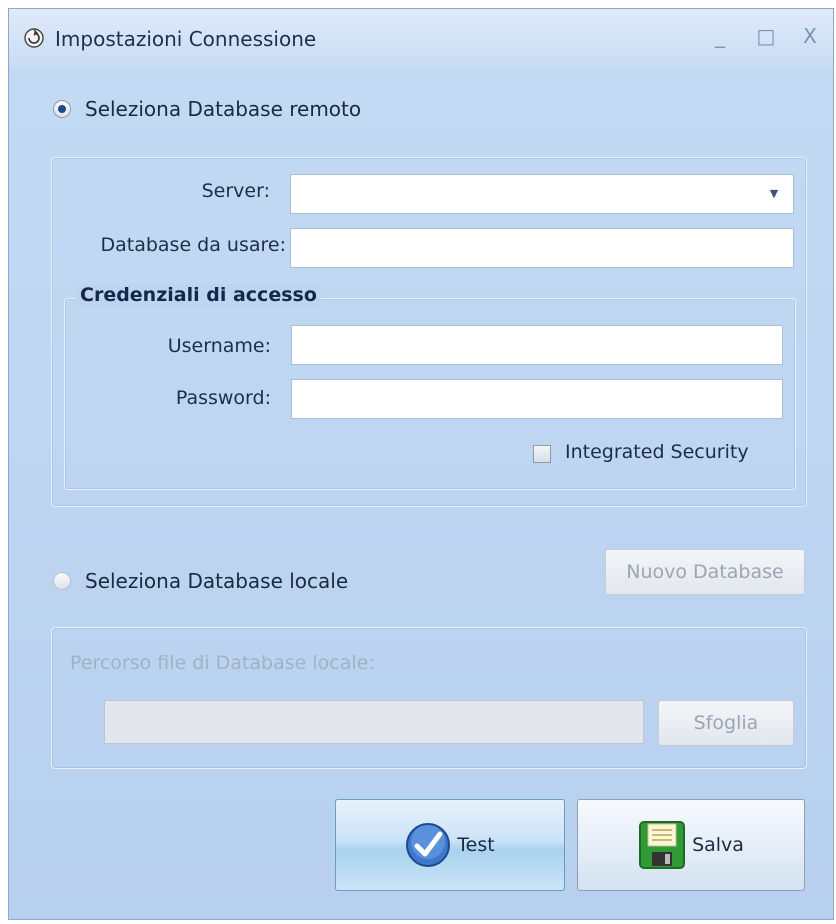 The image size is (836, 924). What do you see at coordinates (705, 572) in the screenshot?
I see `new-database-button: Nuovo Database` at bounding box center [705, 572].